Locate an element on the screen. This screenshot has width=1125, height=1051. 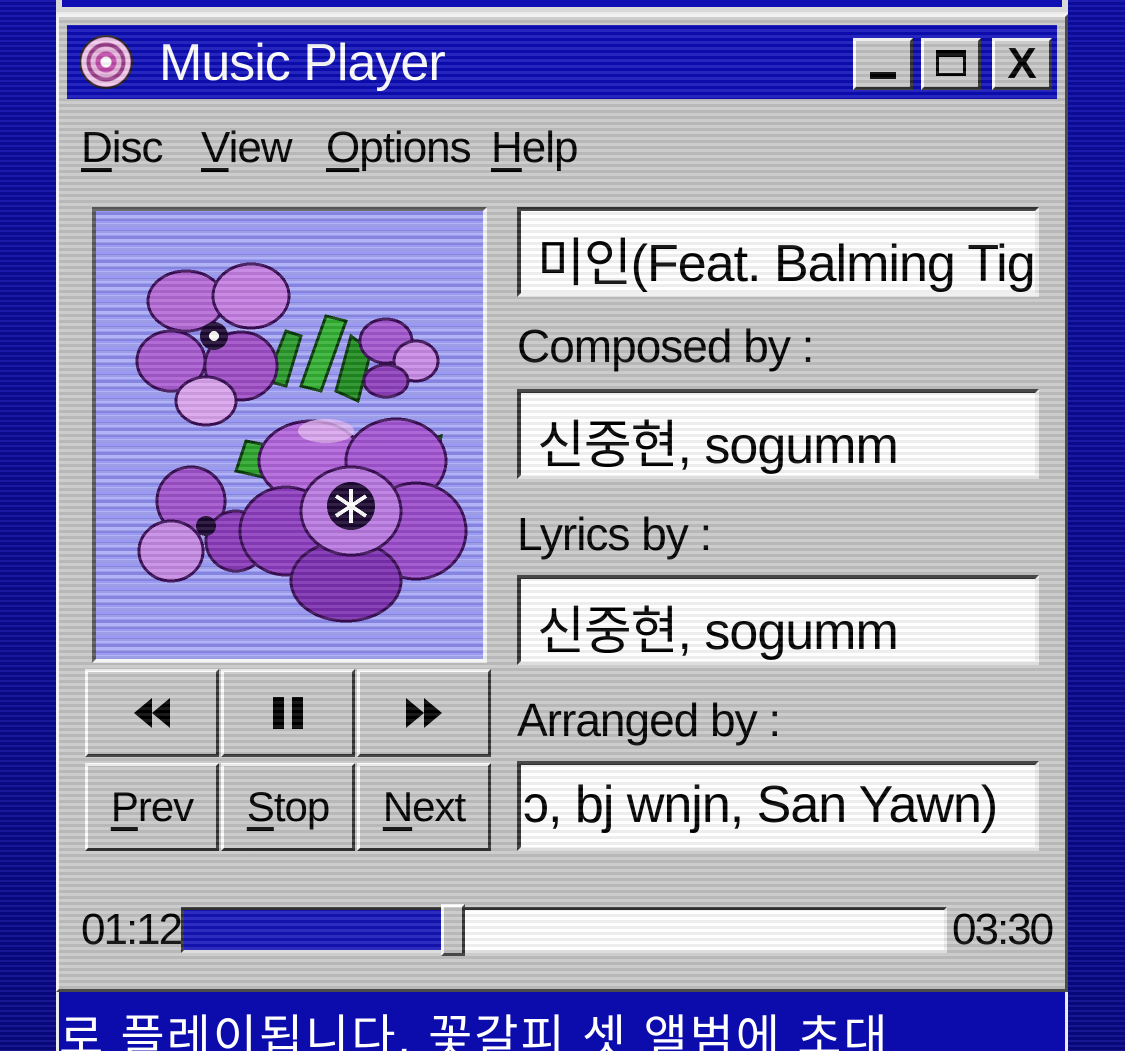
total-time: 03:30 is located at coordinates (1003, 929).